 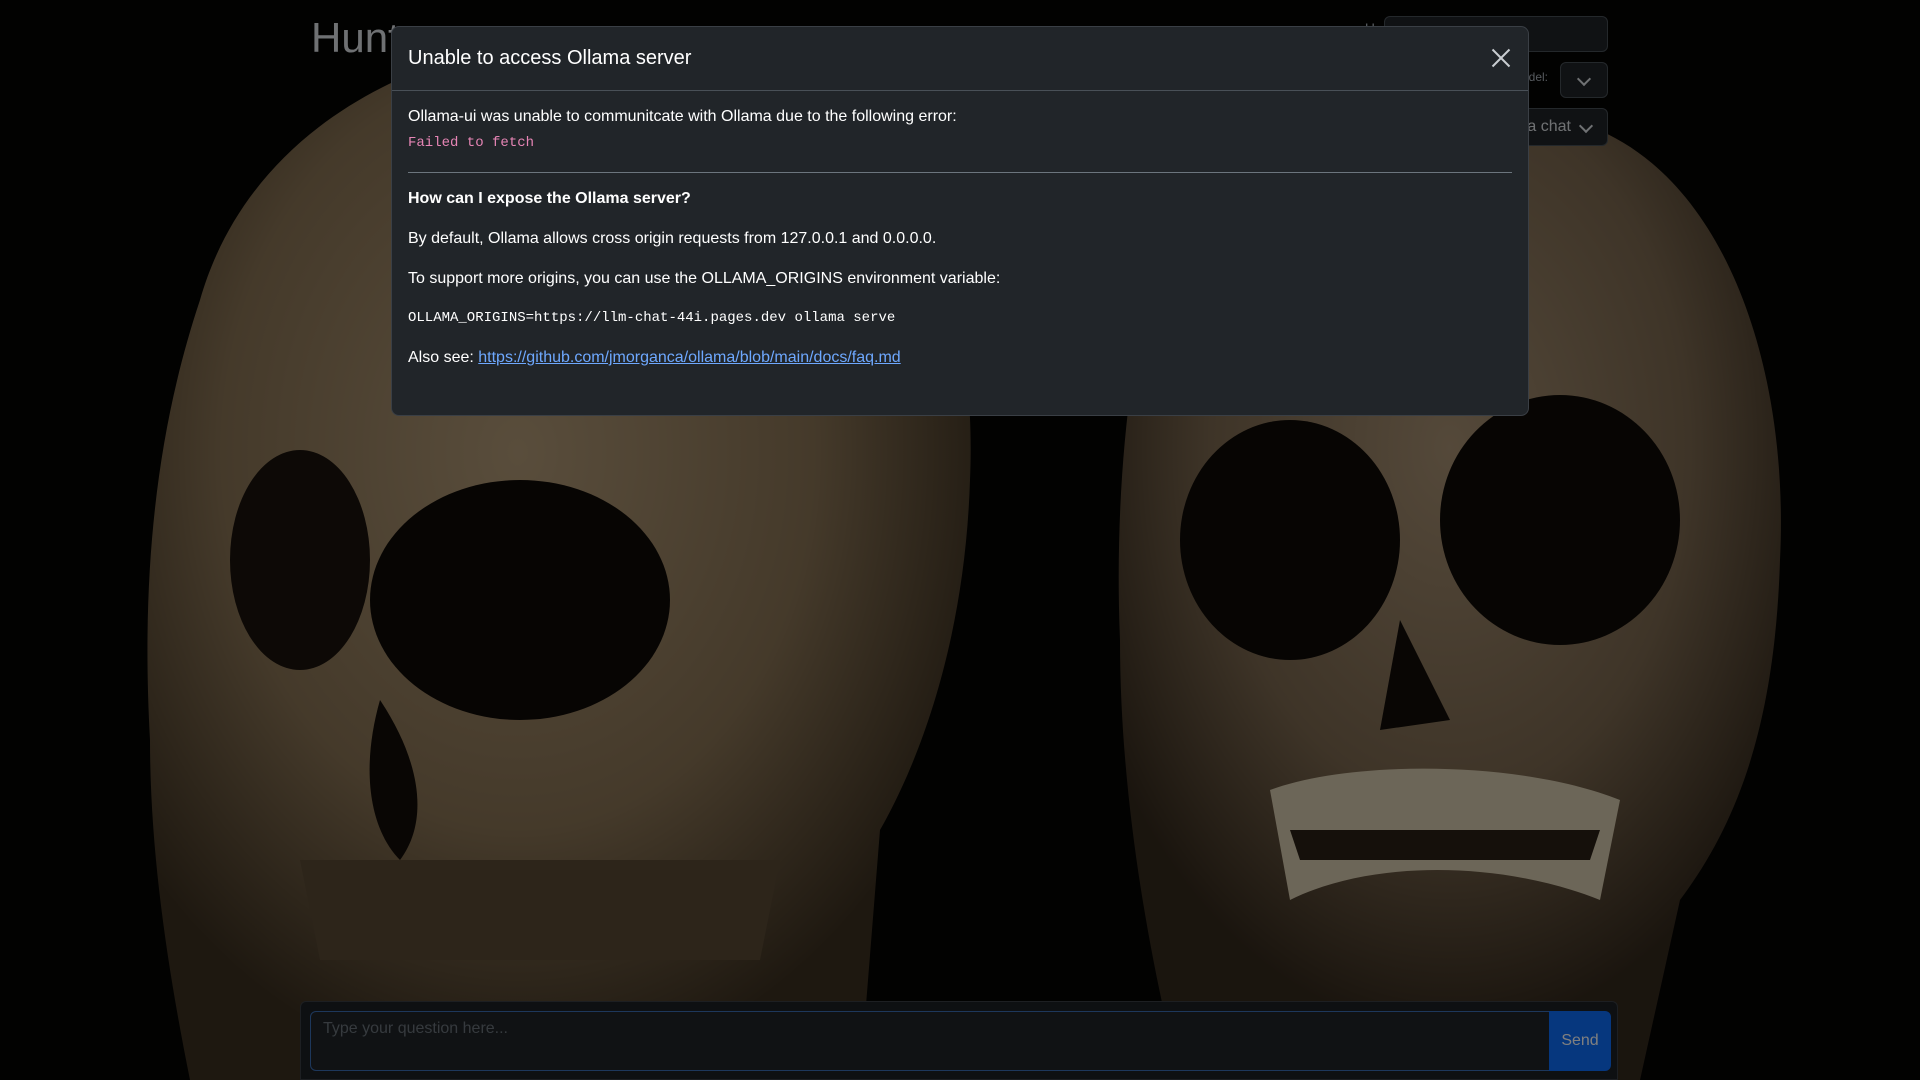 What do you see at coordinates (550, 58) in the screenshot?
I see `modal-title: Unable to access Ollama server` at bounding box center [550, 58].